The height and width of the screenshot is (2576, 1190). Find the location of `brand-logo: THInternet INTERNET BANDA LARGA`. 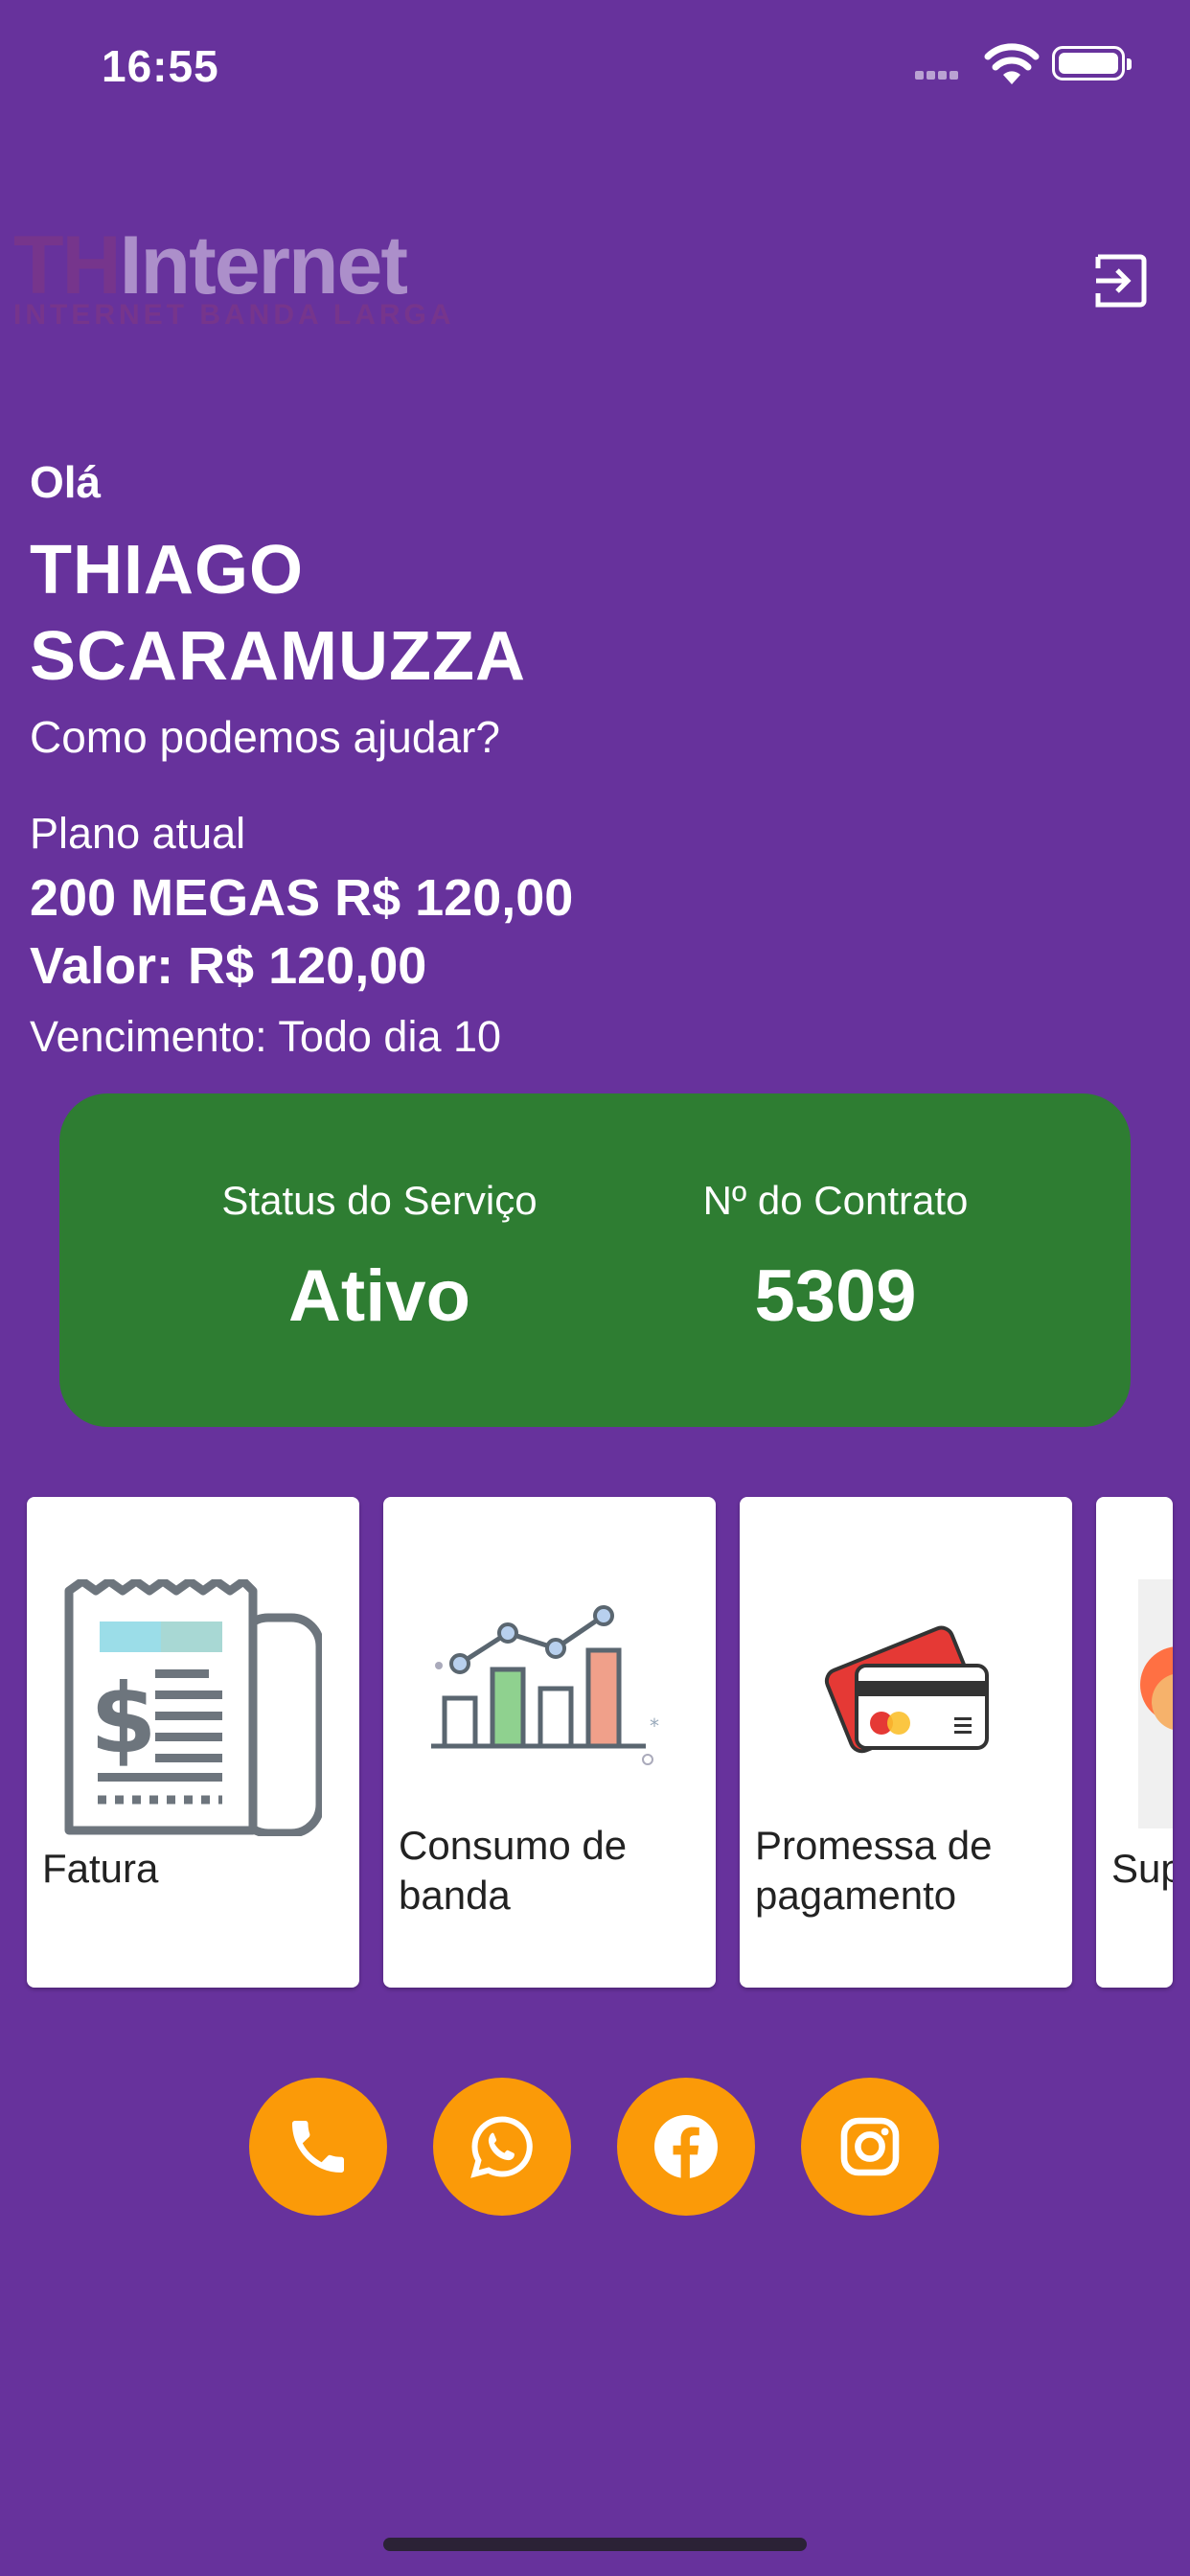

brand-logo: THInternet INTERNET BANDA LARGA is located at coordinates (263, 281).